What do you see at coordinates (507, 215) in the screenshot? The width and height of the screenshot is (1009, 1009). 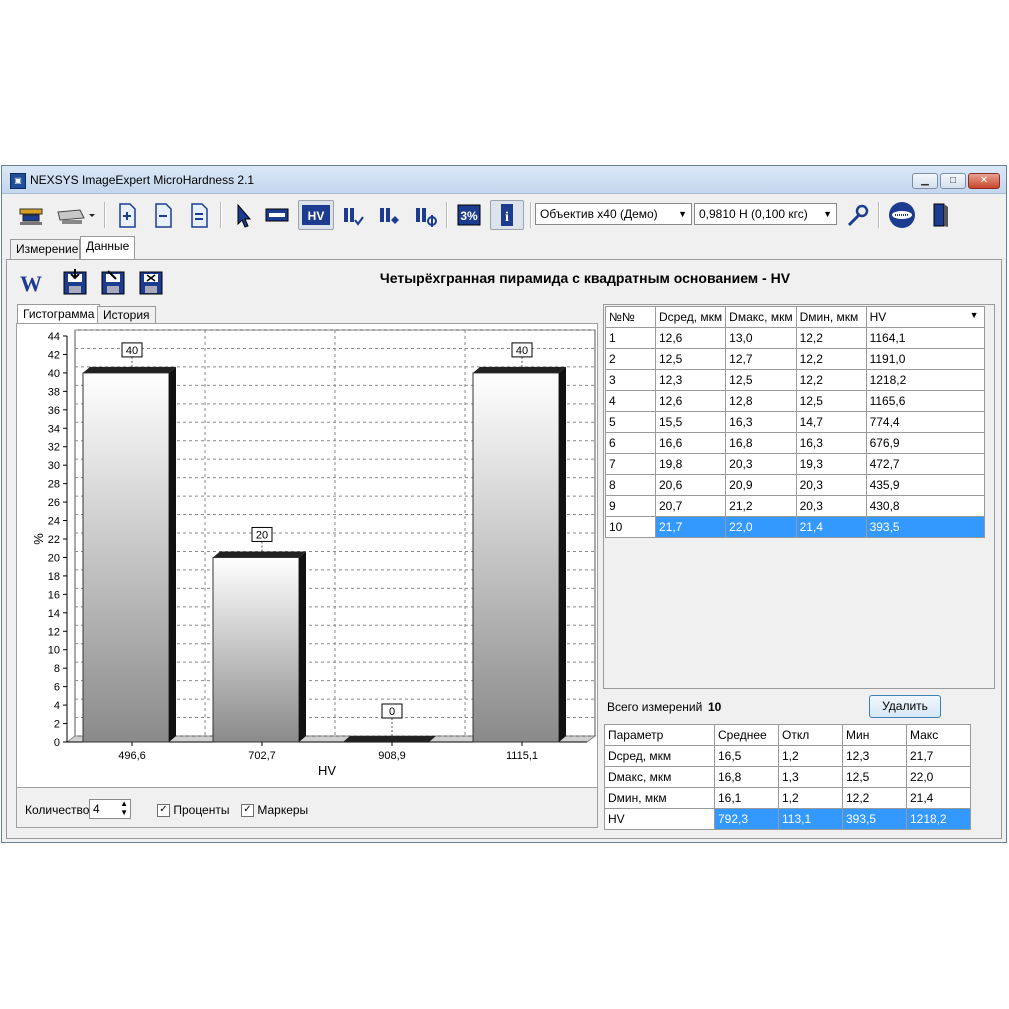 I see `info-button: i` at bounding box center [507, 215].